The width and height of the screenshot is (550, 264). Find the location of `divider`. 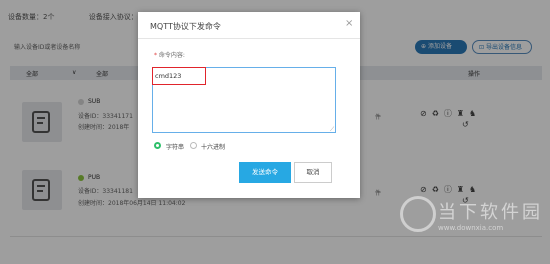

divider is located at coordinates (249, 38).